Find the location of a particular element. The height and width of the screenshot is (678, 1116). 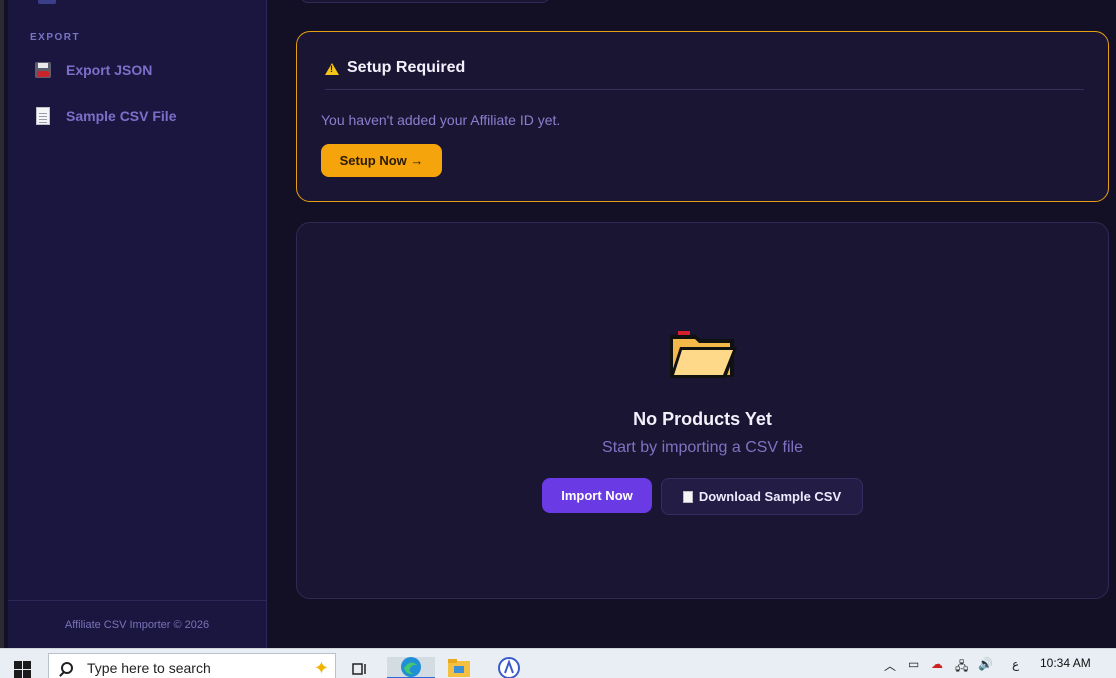

setup-now-button: Setup Now → is located at coordinates (381, 160).